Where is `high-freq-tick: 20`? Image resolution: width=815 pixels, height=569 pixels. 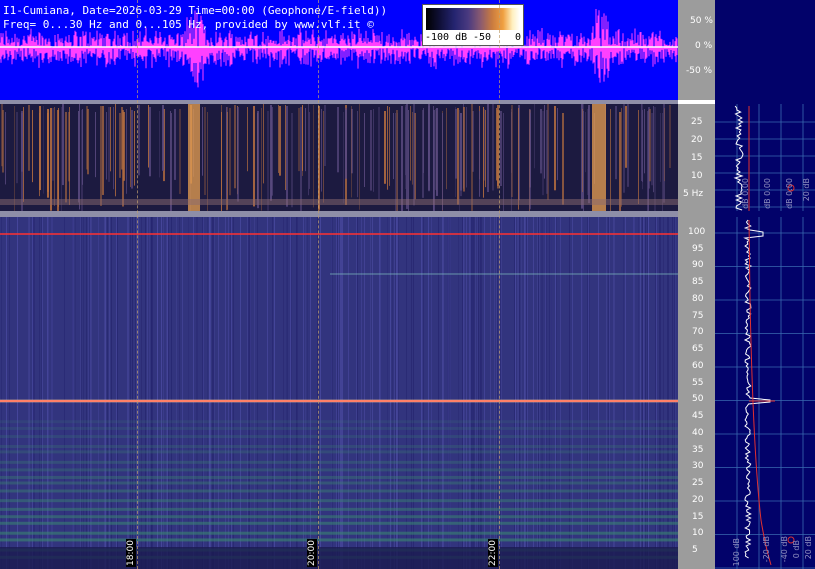
high-freq-tick: 20 is located at coordinates (698, 499).